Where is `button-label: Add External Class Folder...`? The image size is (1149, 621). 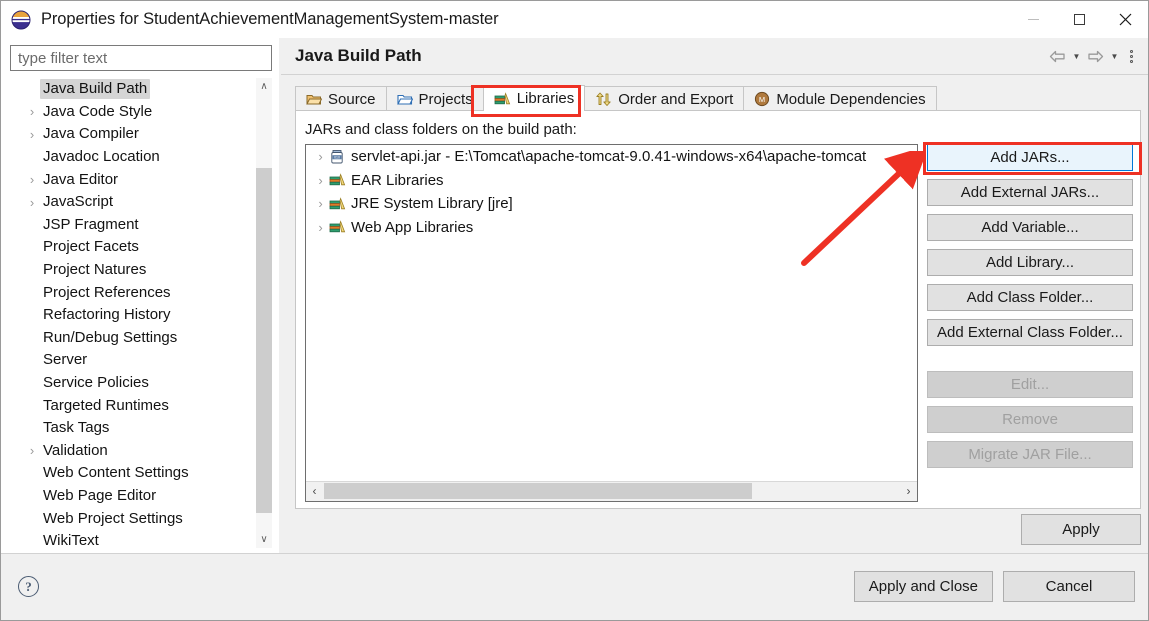 button-label: Add External Class Folder... is located at coordinates (1030, 332).